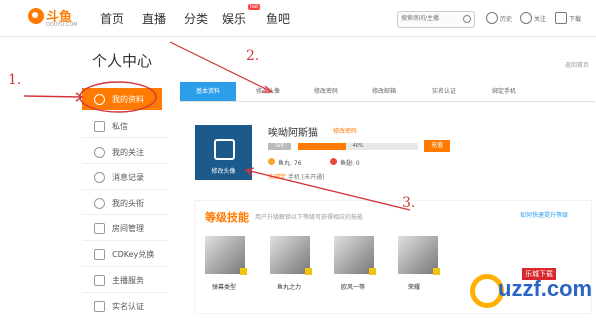 The width and height of the screenshot is (596, 321). Describe the element at coordinates (36, 16) in the screenshot. I see `fish-logo-icon` at that location.